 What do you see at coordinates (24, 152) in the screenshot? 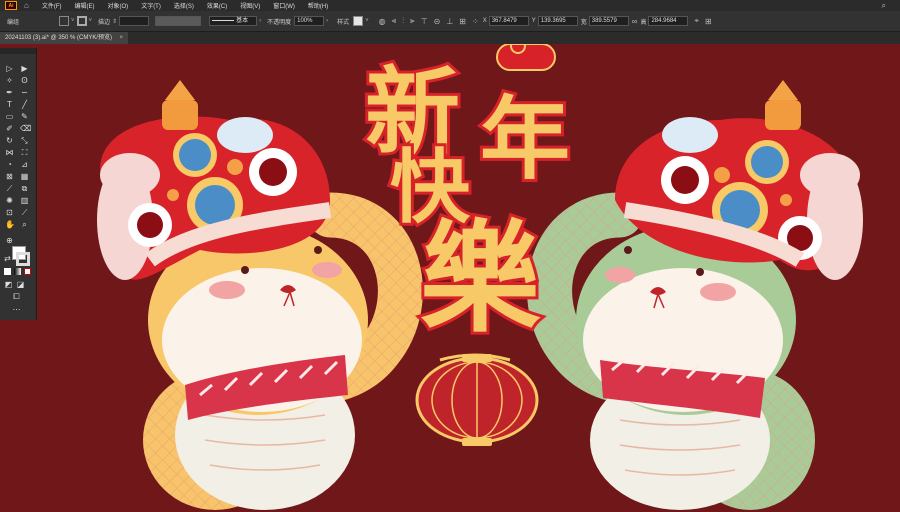
I see `free-transform-tool-icon: ⛶` at bounding box center [24, 152].